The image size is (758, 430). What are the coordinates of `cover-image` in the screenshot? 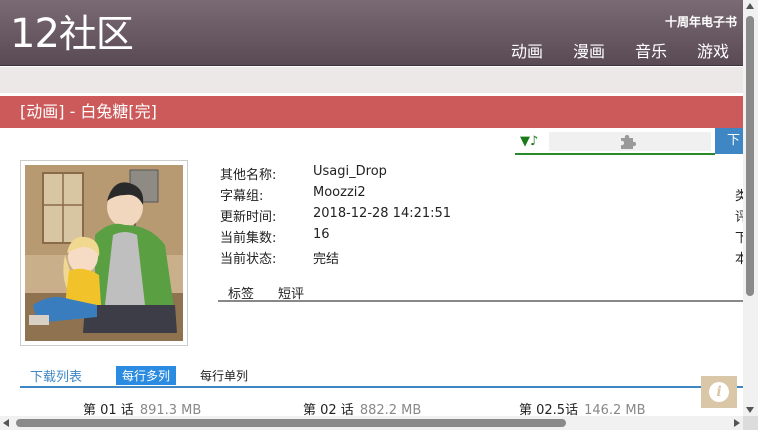 It's located at (104, 253).